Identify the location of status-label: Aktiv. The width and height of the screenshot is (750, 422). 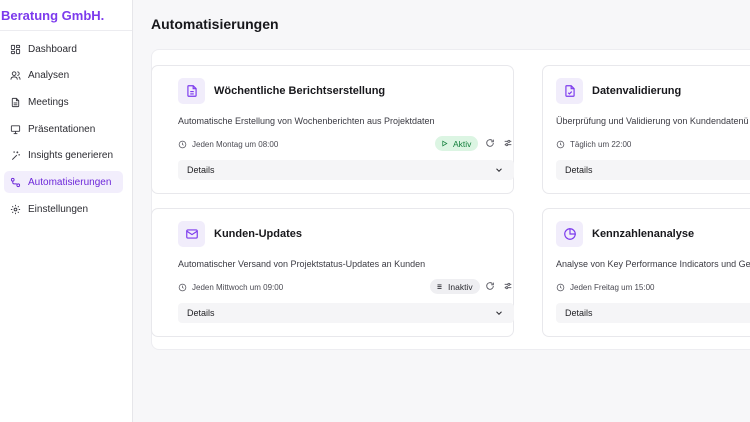
(462, 143).